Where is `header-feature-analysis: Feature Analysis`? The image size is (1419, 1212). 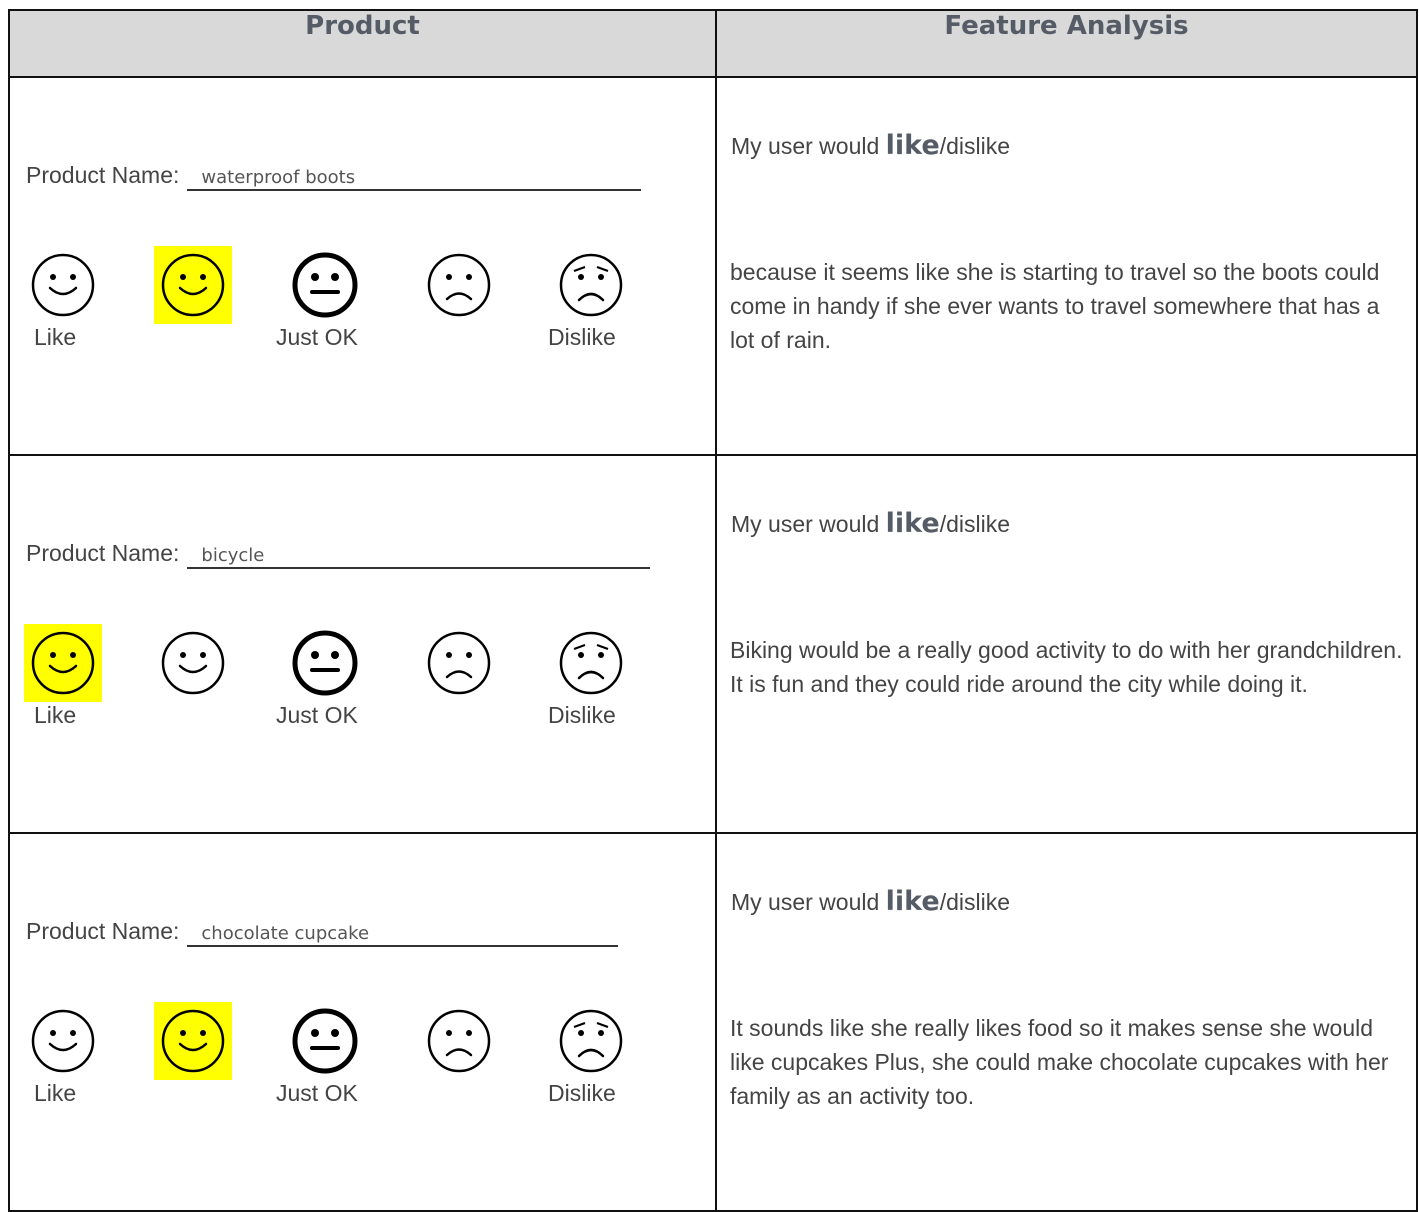
header-feature-analysis: Feature Analysis is located at coordinates (1066, 43).